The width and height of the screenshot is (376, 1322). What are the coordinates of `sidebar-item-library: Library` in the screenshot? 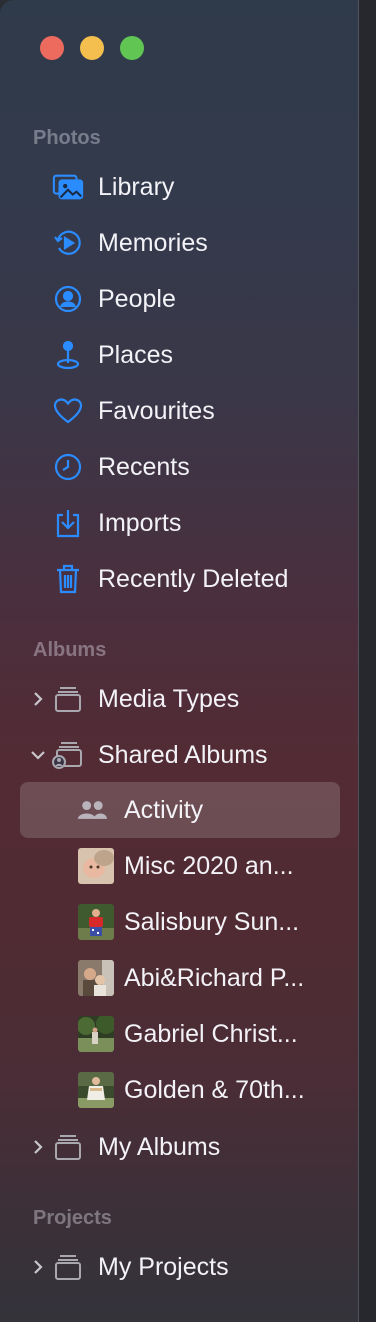 It's located at (180, 187).